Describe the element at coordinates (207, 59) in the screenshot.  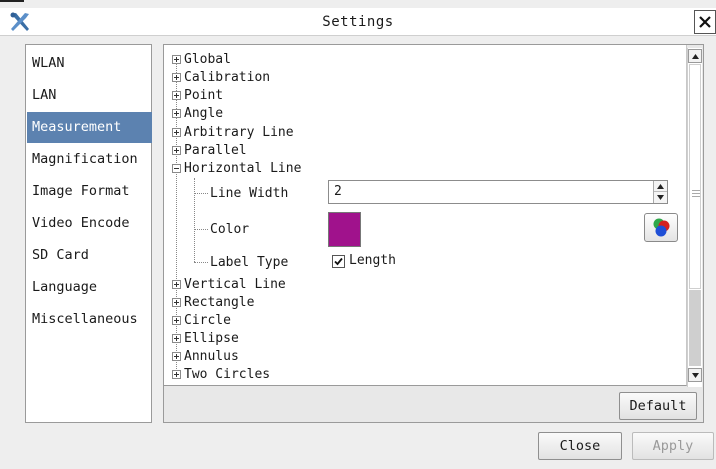
I see `tree-item-label: Global` at that location.